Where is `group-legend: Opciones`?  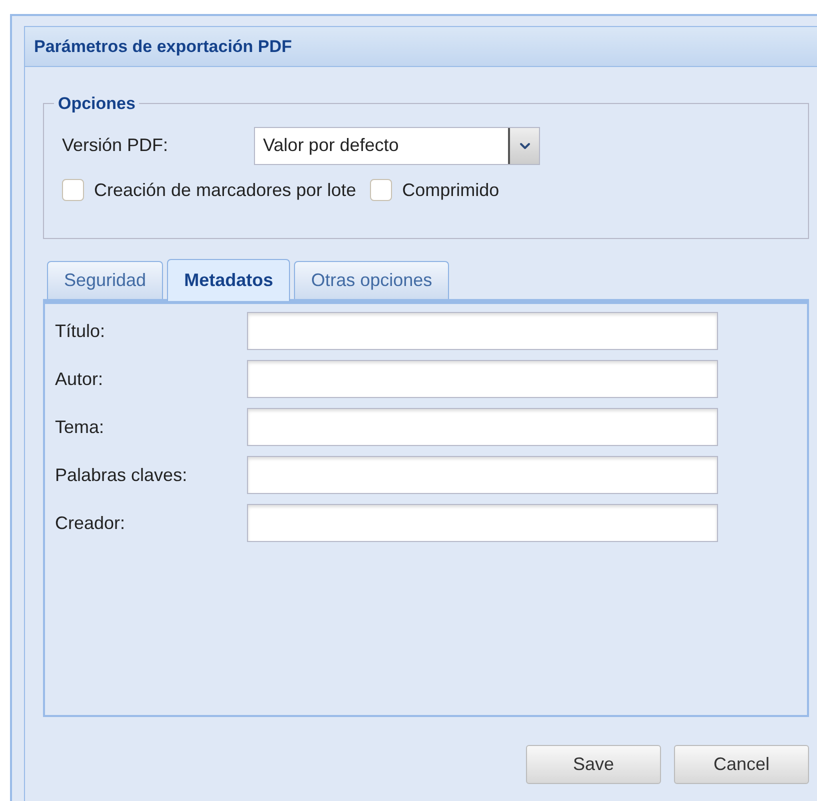
group-legend: Opciones is located at coordinates (97, 103).